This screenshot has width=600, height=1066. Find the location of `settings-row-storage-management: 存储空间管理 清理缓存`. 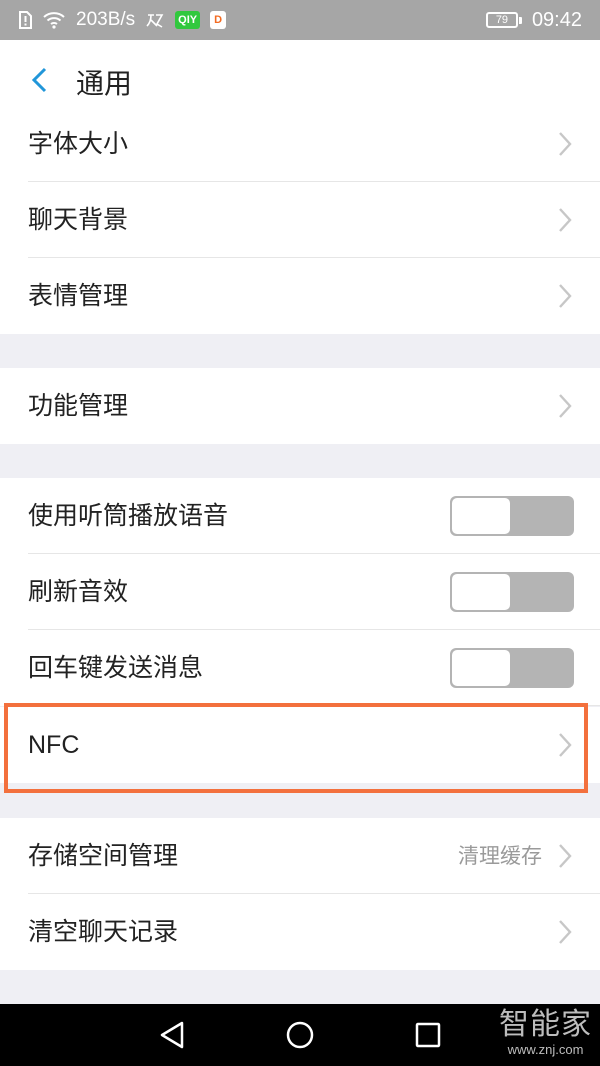

settings-row-storage-management: 存储空间管理 清理缓存 is located at coordinates (300, 856).